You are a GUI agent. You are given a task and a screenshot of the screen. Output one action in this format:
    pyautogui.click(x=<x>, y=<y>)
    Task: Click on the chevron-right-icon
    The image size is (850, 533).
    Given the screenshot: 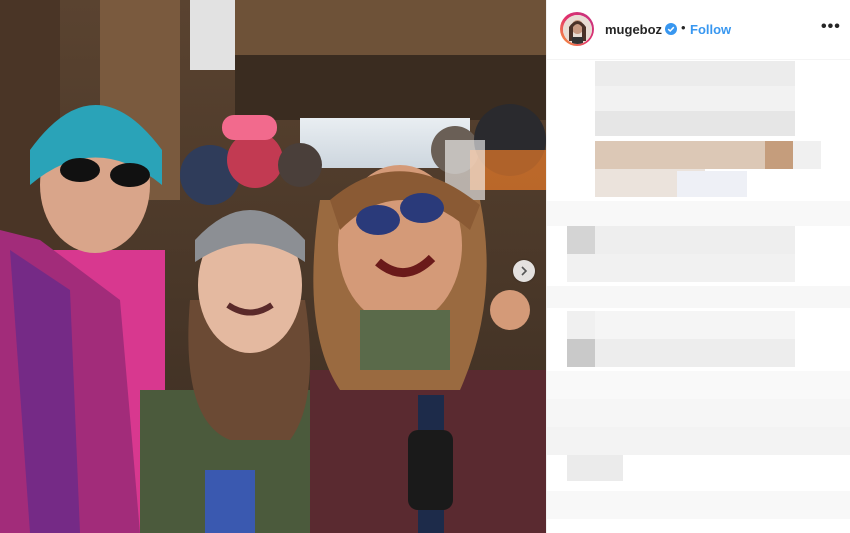 What is the action you would take?
    pyautogui.click(x=524, y=271)
    